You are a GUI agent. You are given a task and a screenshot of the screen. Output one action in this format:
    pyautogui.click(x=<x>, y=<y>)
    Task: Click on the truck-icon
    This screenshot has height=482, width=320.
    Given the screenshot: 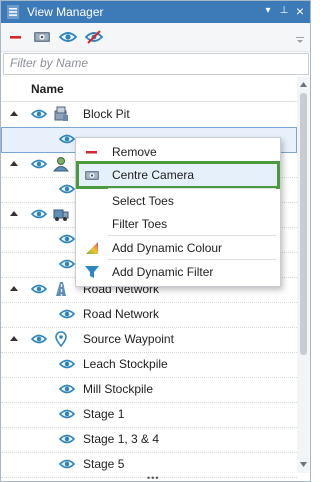 What is the action you would take?
    pyautogui.click(x=61, y=215)
    